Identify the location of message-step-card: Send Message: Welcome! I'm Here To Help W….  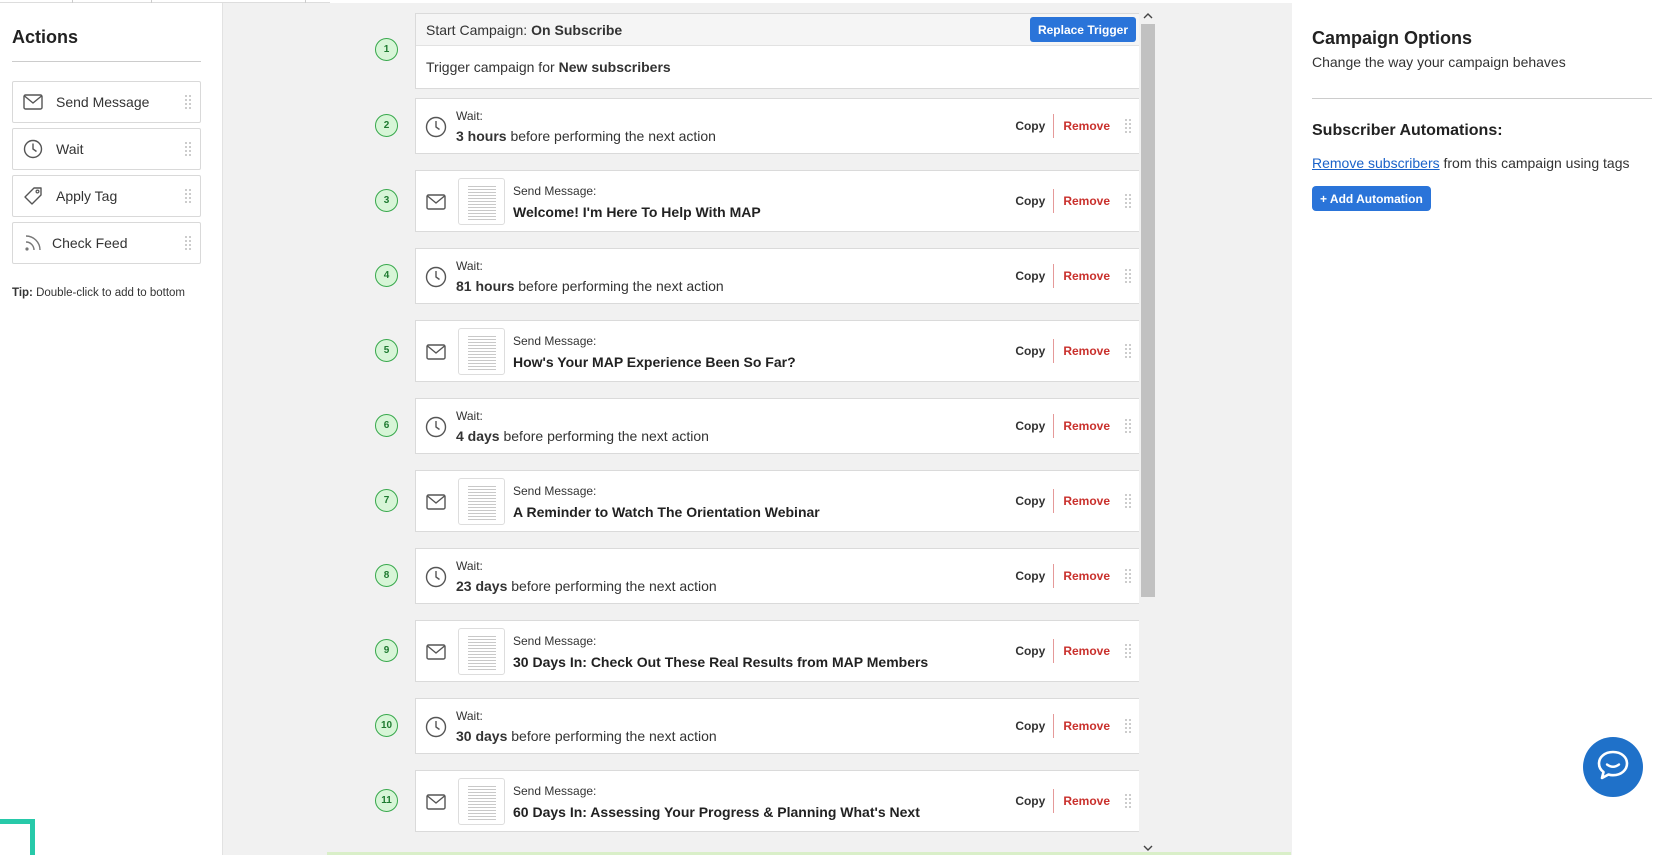
(778, 201).